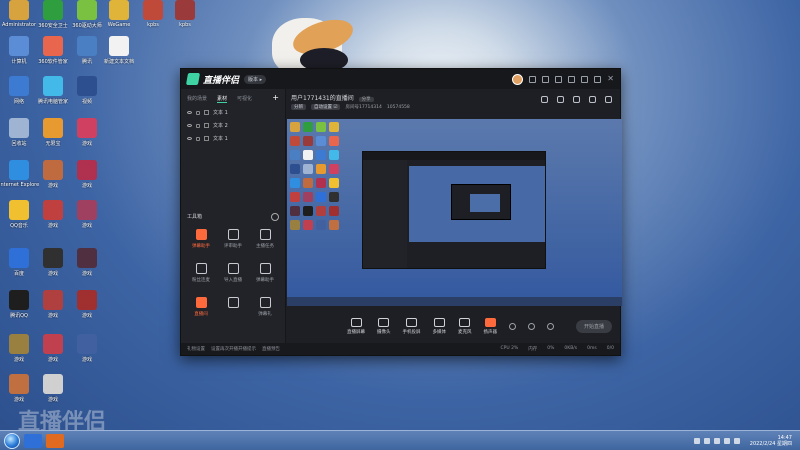 This screenshot has width=800, height=450. What do you see at coordinates (533, 79) in the screenshot?
I see `message-icon` at bounding box center [533, 79].